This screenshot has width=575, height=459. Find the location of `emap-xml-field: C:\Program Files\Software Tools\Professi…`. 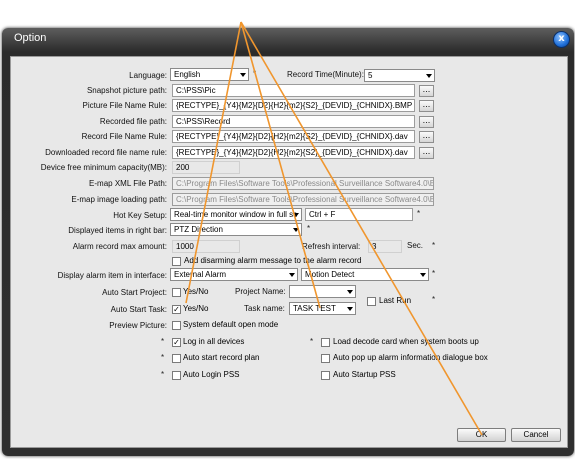

emap-xml-field: C:\Program Files\Software Tools\Professi… is located at coordinates (303, 183).